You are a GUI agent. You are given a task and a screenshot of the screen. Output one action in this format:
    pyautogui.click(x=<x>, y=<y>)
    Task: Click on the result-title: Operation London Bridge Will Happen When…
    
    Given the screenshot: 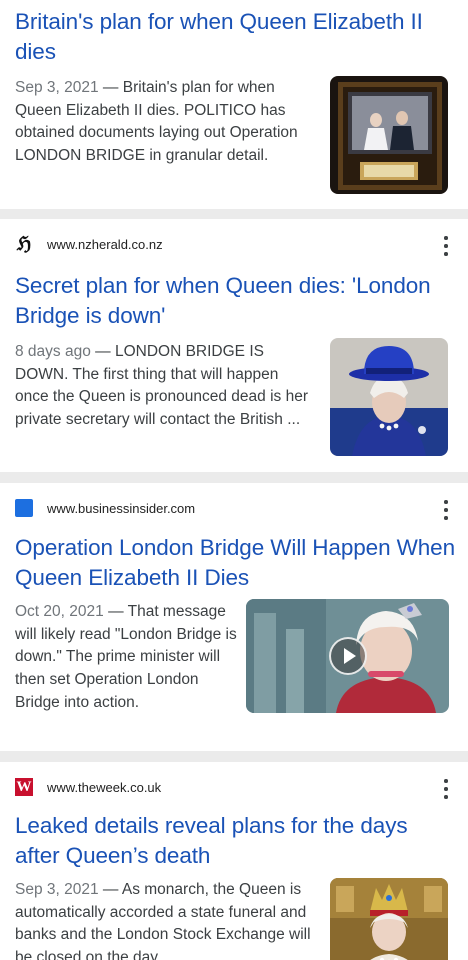 What is the action you would take?
    pyautogui.click(x=235, y=563)
    